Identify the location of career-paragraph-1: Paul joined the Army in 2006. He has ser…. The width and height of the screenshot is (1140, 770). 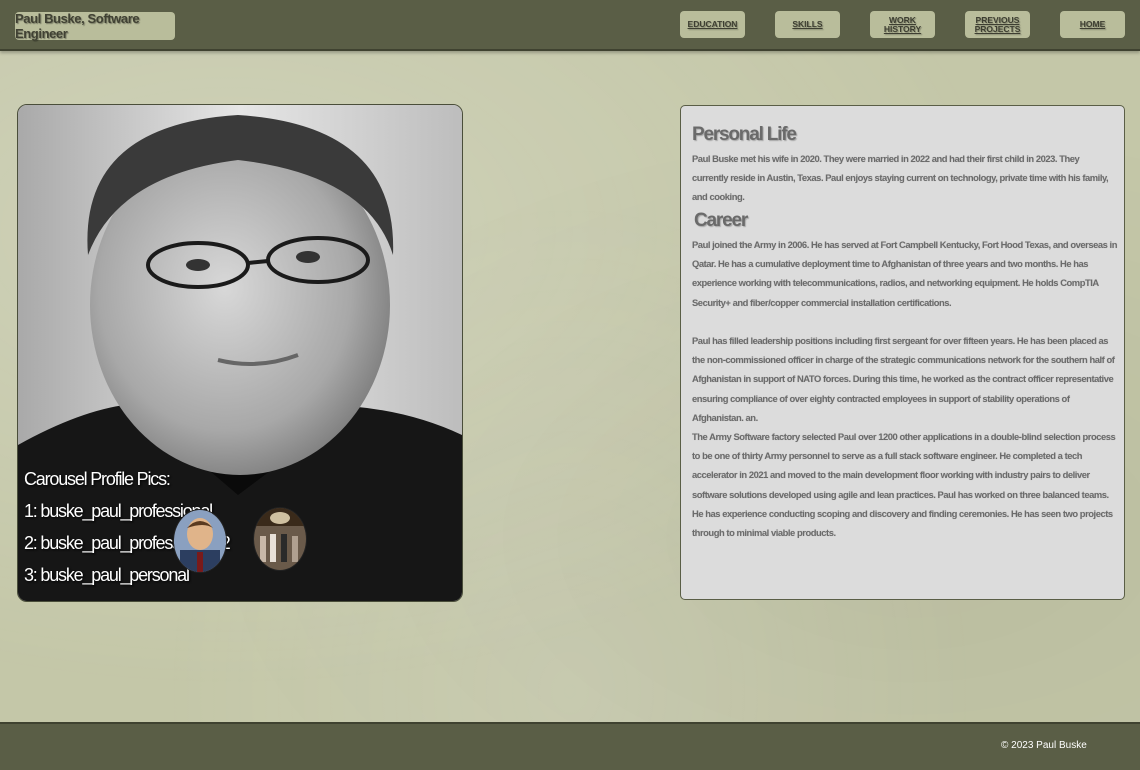
(904, 273).